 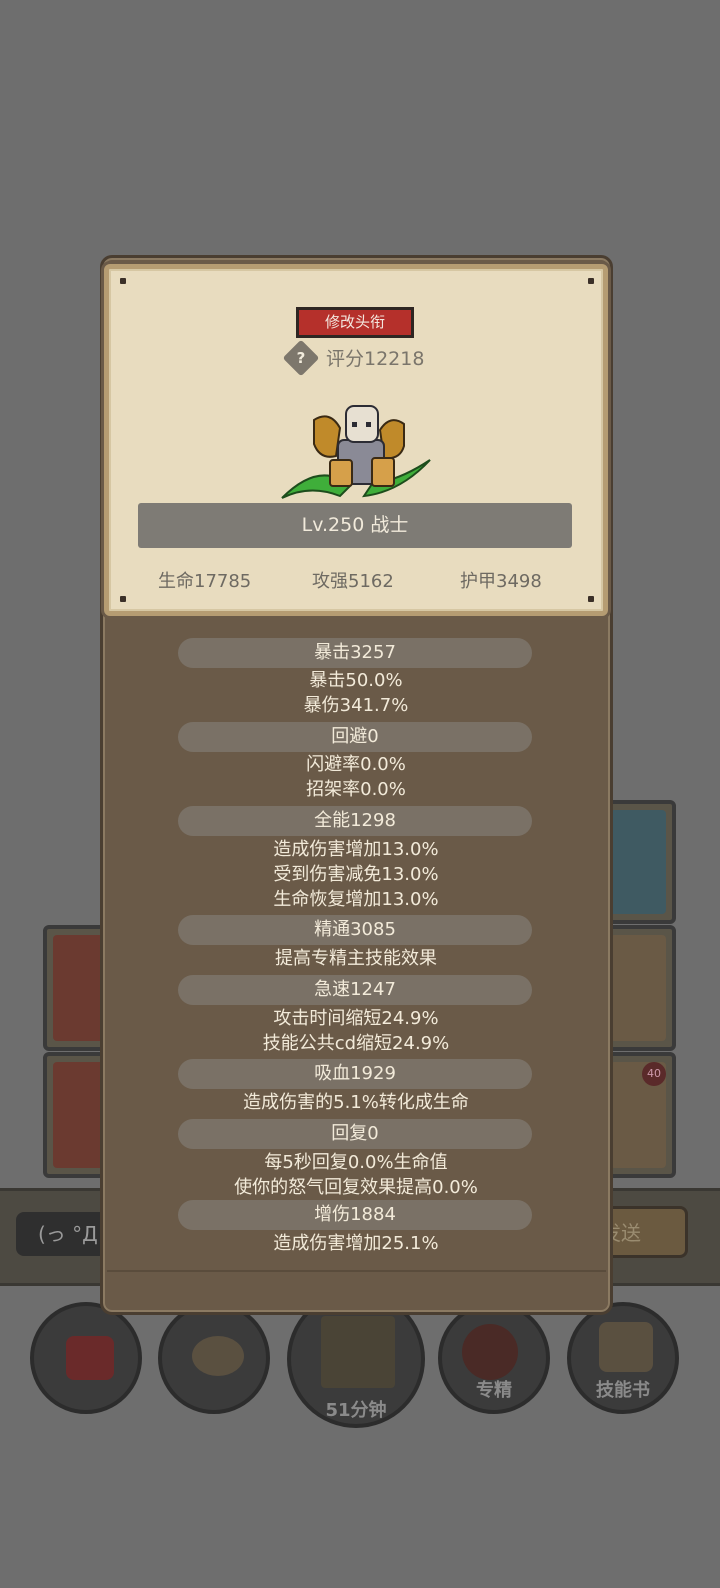 I want to click on stat-detail: 暴击50.0%, so click(x=356, y=680).